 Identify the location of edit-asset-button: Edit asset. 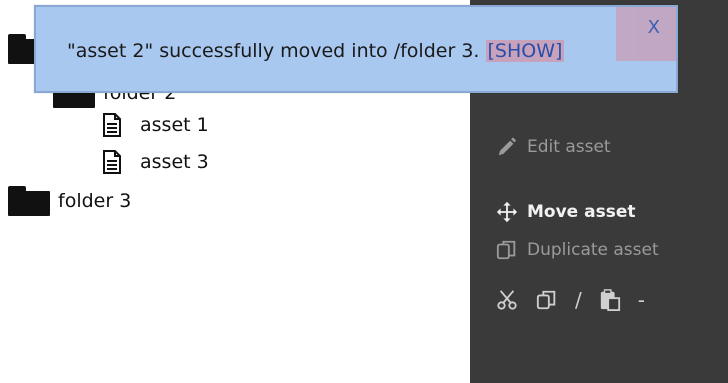
(553, 147).